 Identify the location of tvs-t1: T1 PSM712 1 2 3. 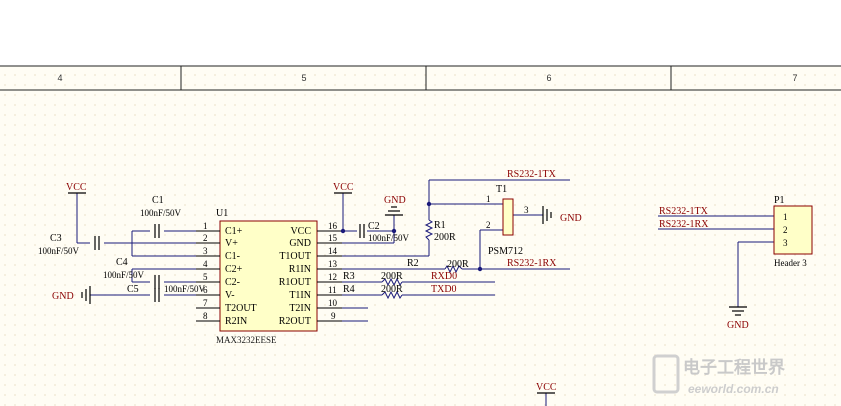
(507, 220).